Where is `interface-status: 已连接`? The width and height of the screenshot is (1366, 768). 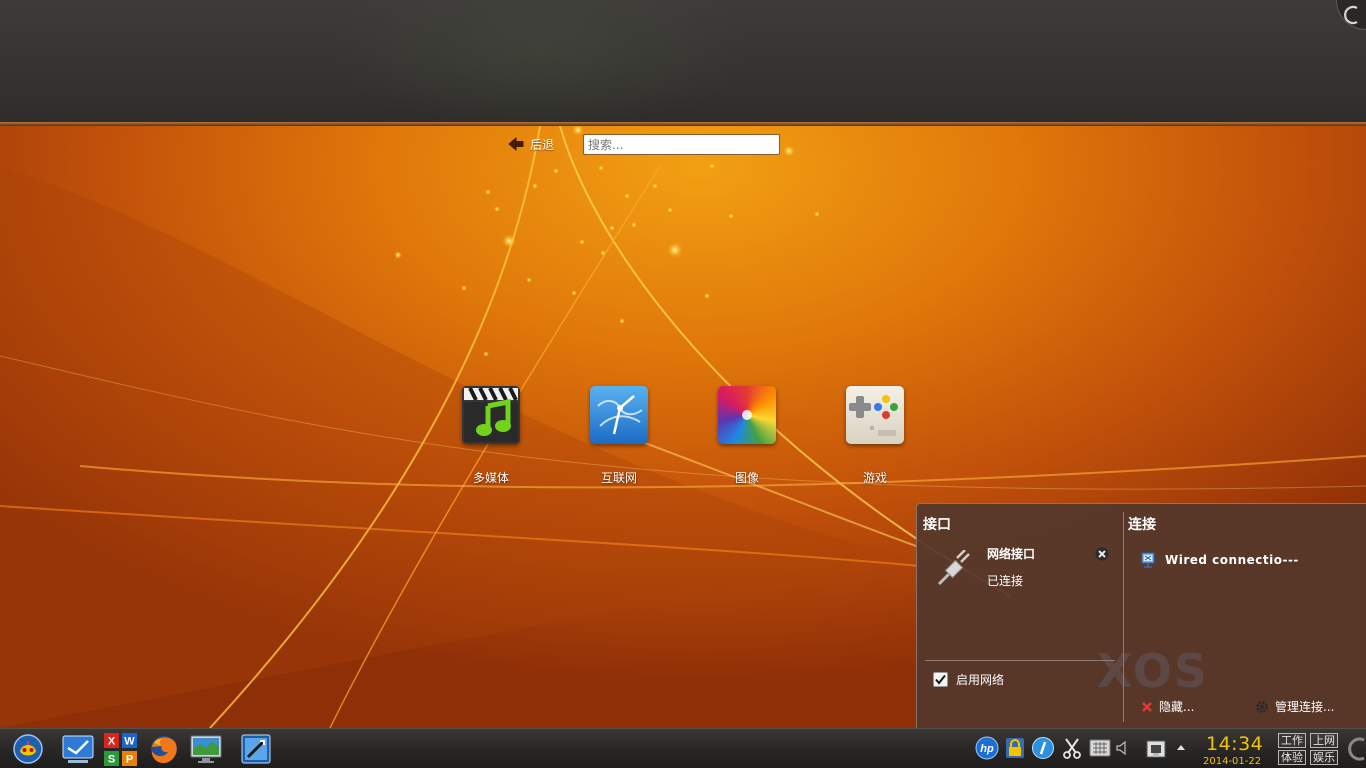 interface-status: 已连接 is located at coordinates (1005, 581).